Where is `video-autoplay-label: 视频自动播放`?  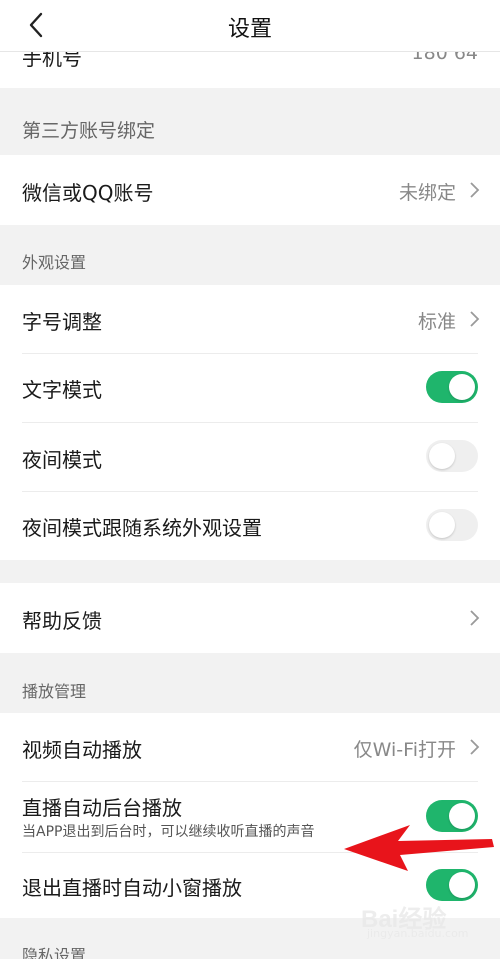 video-autoplay-label: 视频自动播放 is located at coordinates (82, 750).